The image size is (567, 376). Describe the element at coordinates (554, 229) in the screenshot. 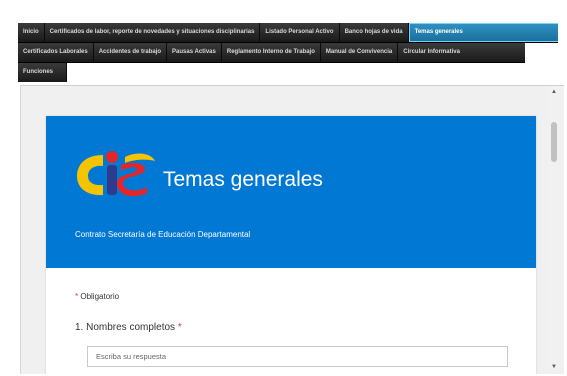

I see `scrollbar: ▲ ▼` at that location.